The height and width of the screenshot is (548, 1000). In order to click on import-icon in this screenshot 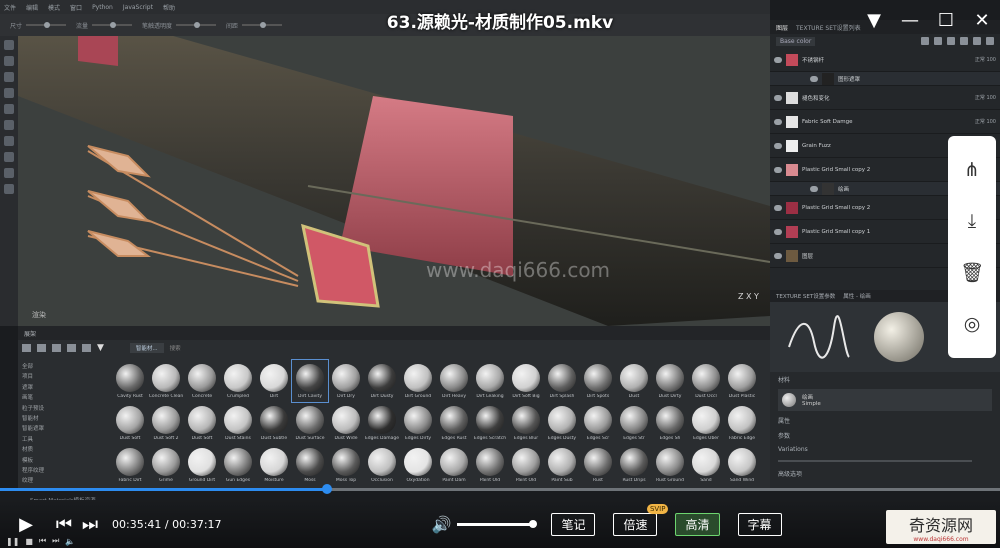, I will do `click(56, 348)`.